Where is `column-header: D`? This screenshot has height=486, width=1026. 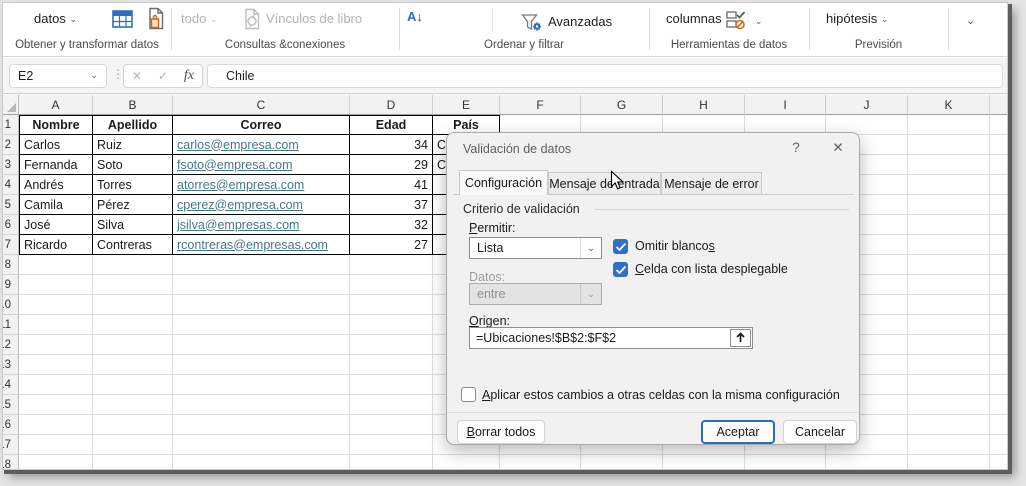
column-header: D is located at coordinates (391, 105).